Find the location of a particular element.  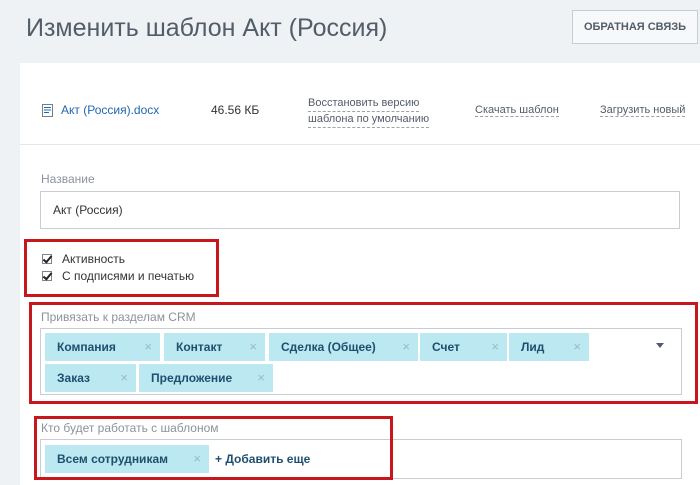

name-field-label: Название is located at coordinates (68, 179).